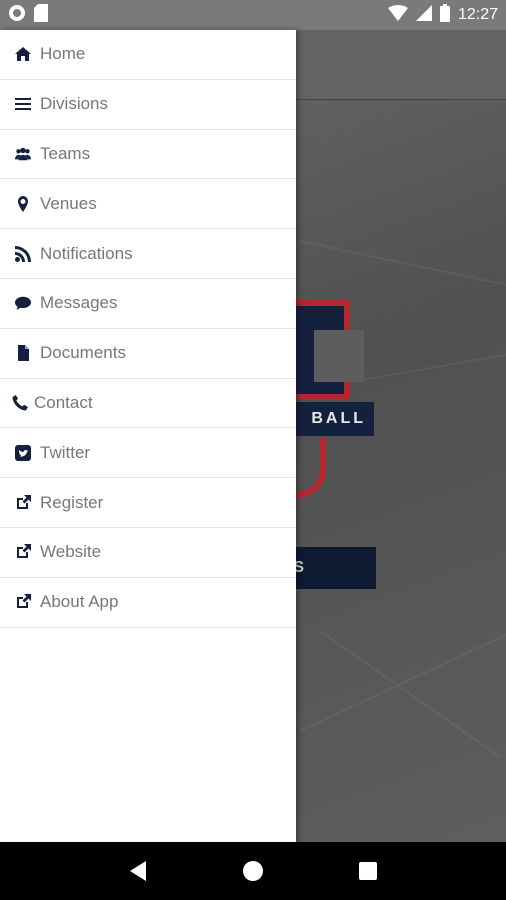  I want to click on users-icon, so click(23, 154).